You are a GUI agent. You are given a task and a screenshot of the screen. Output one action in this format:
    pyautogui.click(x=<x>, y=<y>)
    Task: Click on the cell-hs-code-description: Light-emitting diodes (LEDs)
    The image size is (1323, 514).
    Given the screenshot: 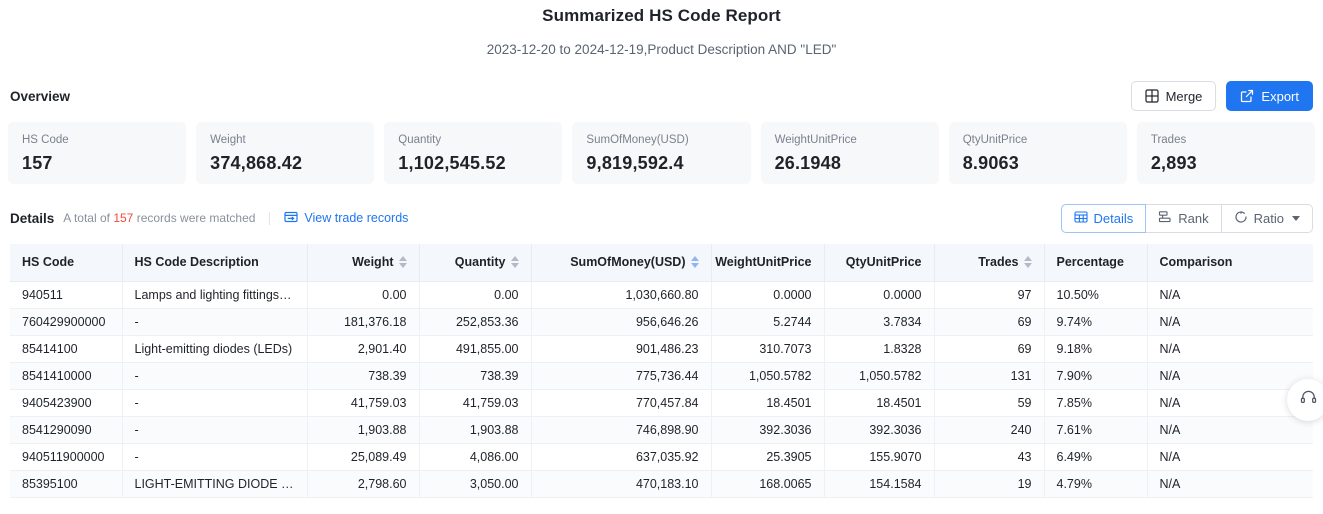 What is the action you would take?
    pyautogui.click(x=215, y=349)
    